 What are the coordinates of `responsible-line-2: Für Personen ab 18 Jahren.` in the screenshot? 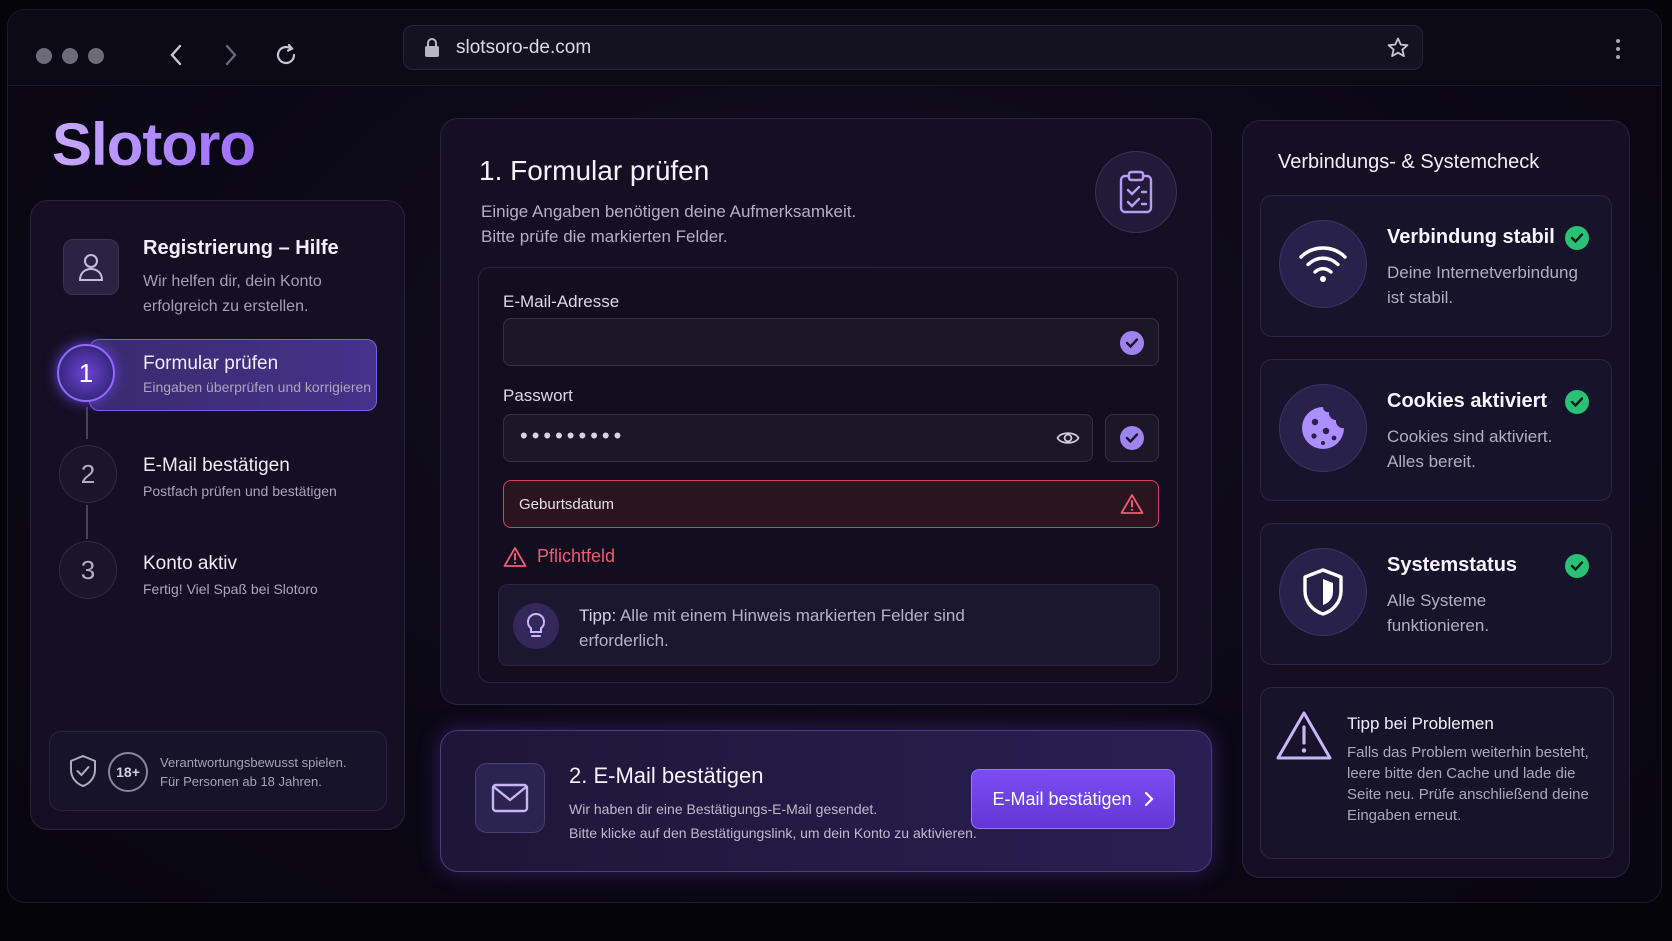 It's located at (241, 781).